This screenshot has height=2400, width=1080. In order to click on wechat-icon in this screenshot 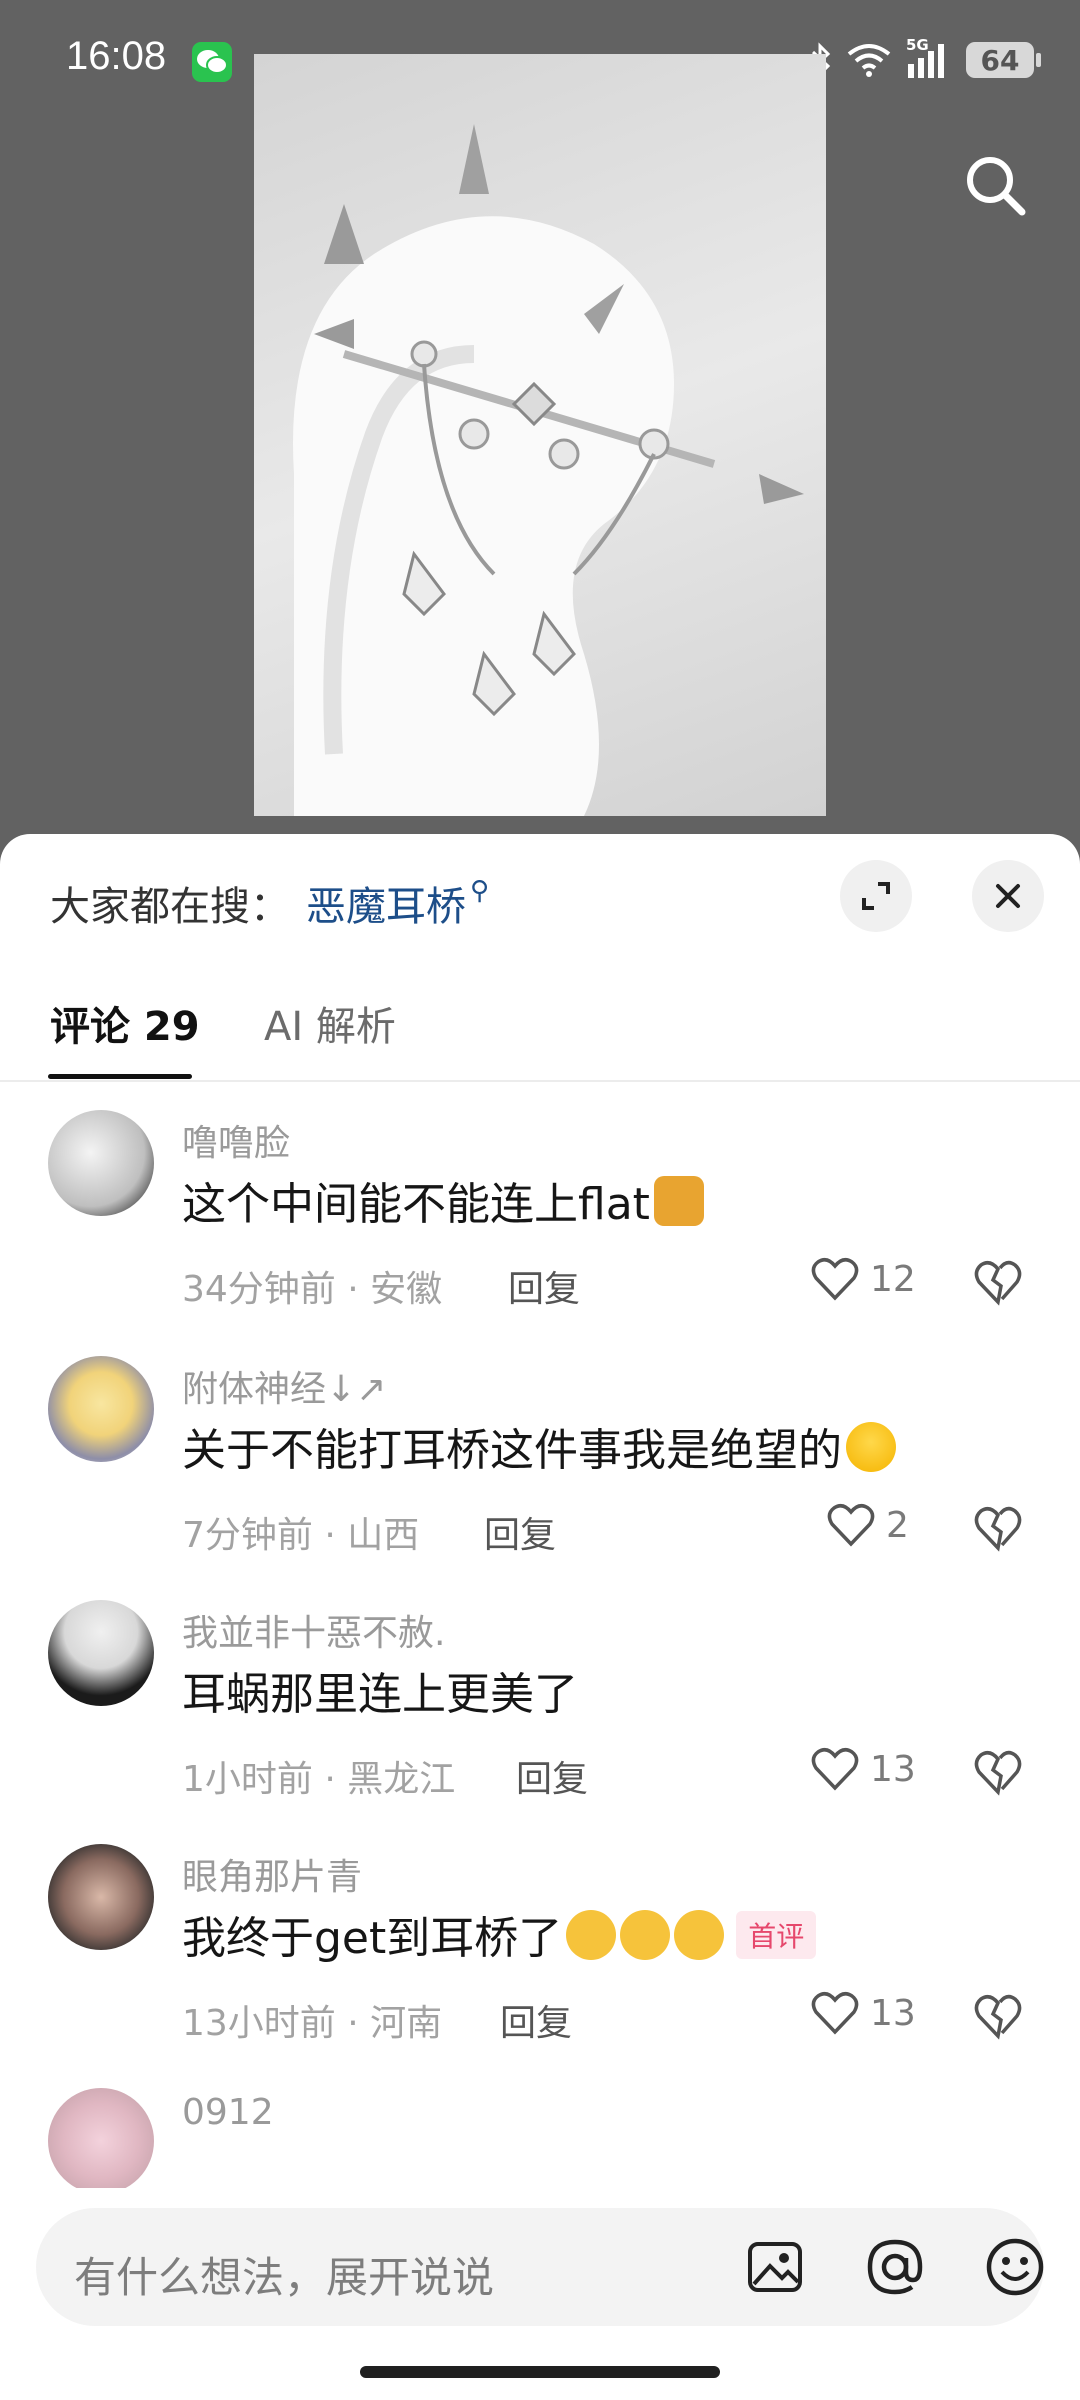, I will do `click(212, 62)`.